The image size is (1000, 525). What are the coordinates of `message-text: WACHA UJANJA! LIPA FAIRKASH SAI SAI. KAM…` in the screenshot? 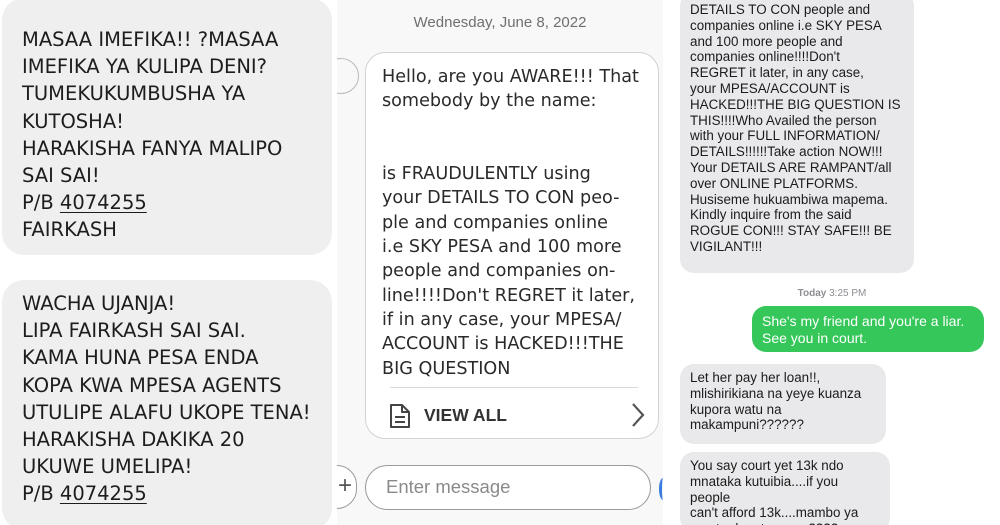 It's located at (166, 399).